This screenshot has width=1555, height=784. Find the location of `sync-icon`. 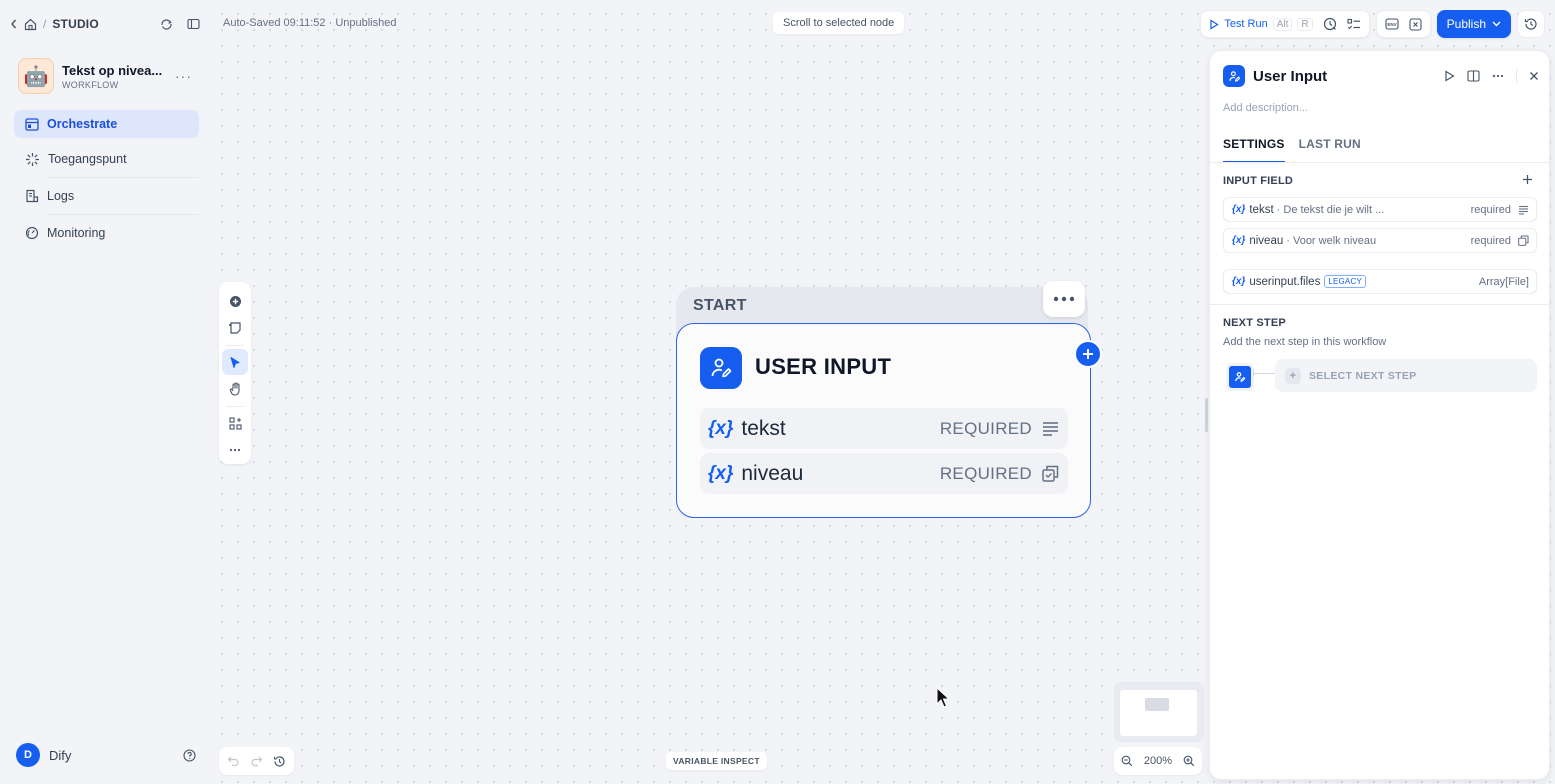

sync-icon is located at coordinates (166, 24).